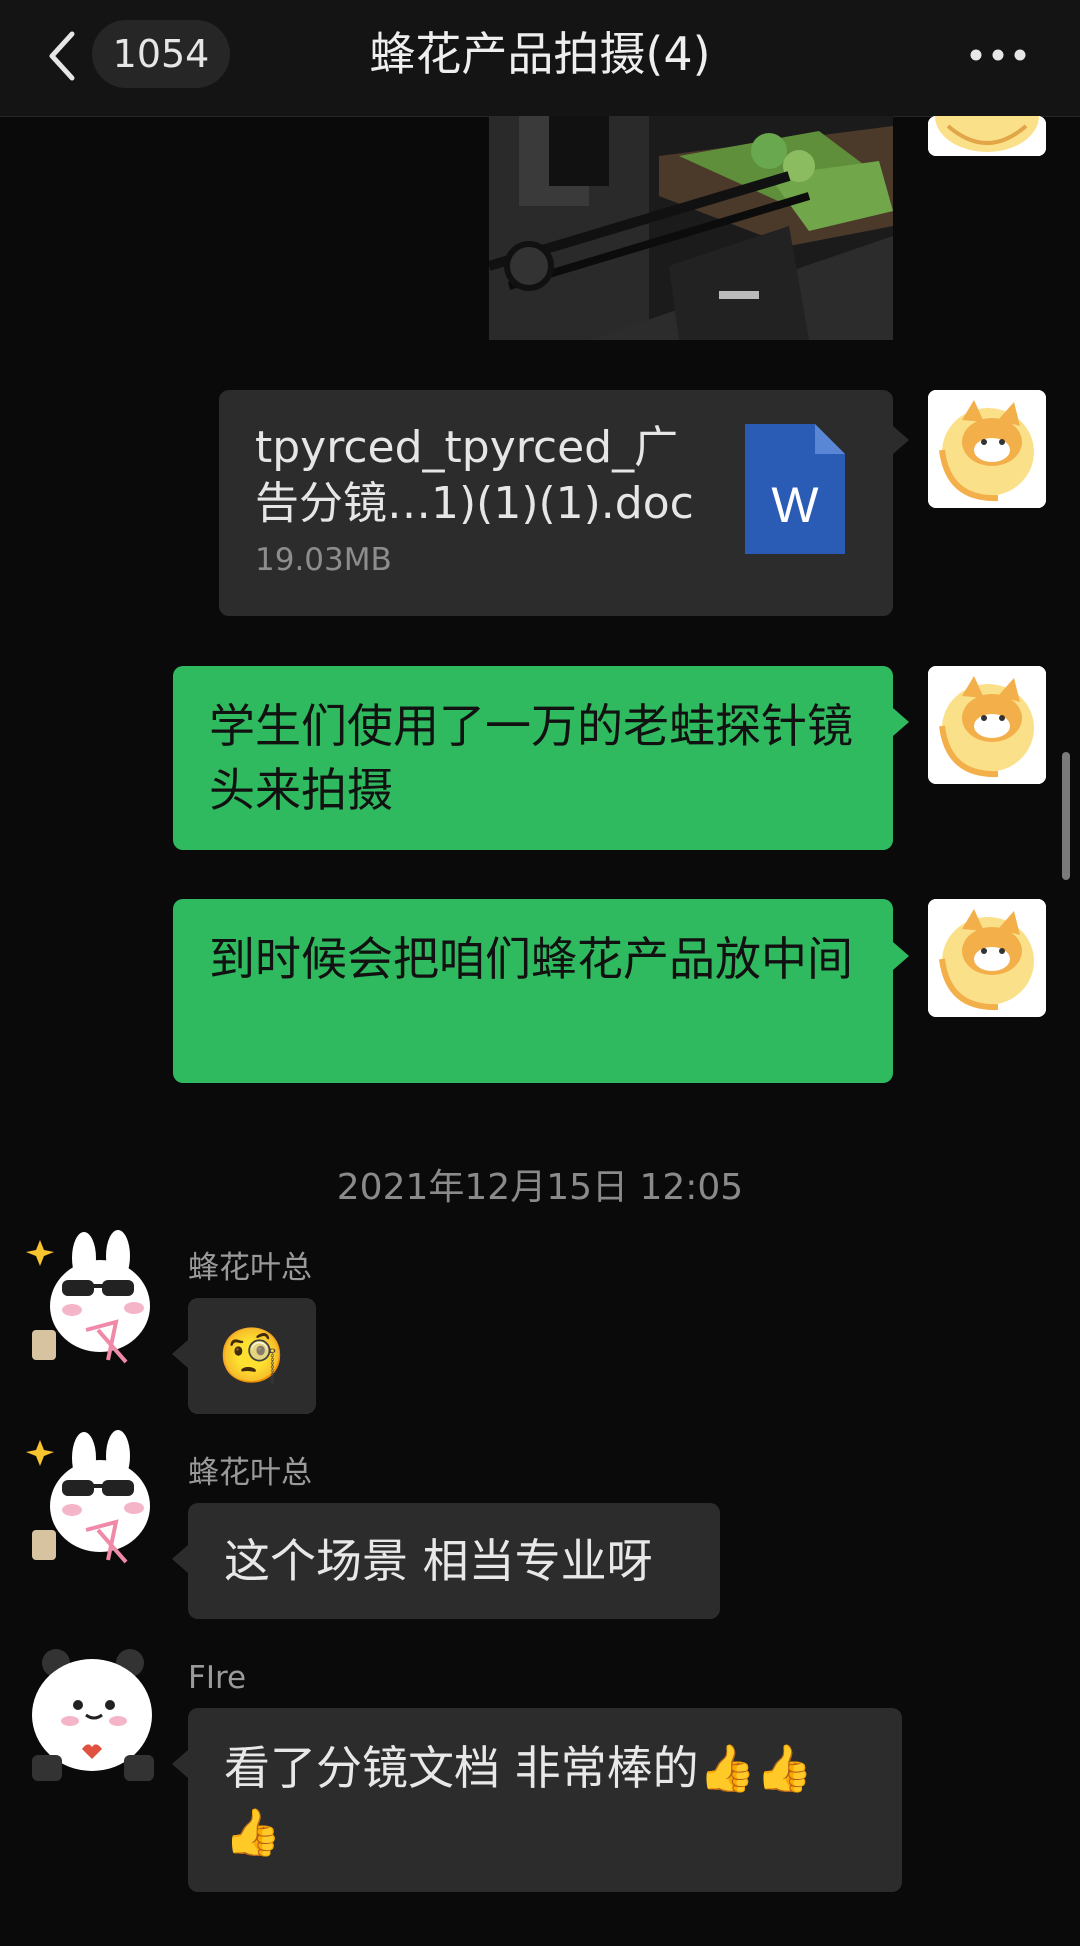 This screenshot has height=1946, width=1080. What do you see at coordinates (998, 55) in the screenshot?
I see `more-dots-icon` at bounding box center [998, 55].